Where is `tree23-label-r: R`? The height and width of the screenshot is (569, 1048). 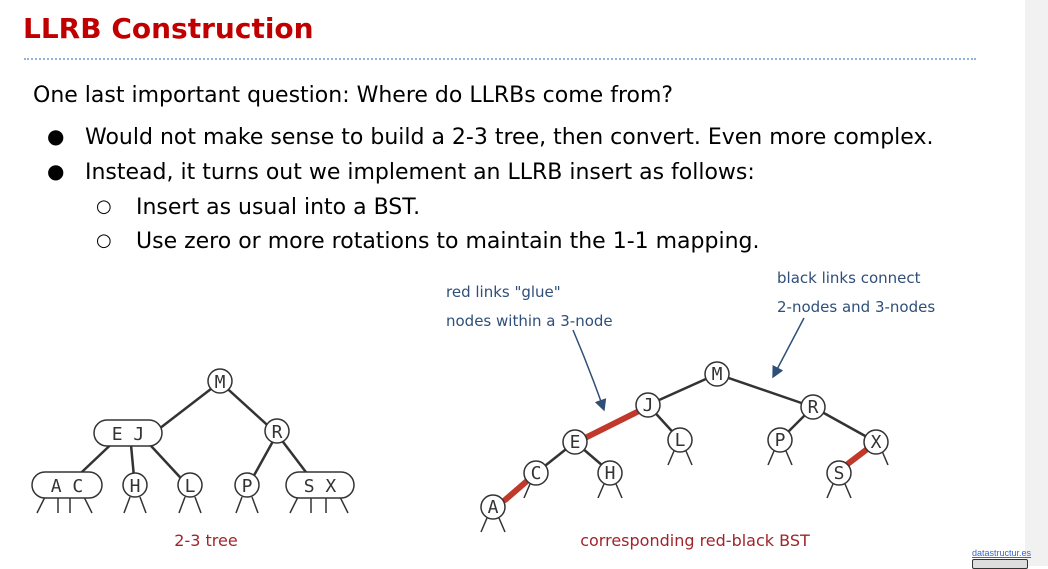 tree23-label-r: R is located at coordinates (277, 432).